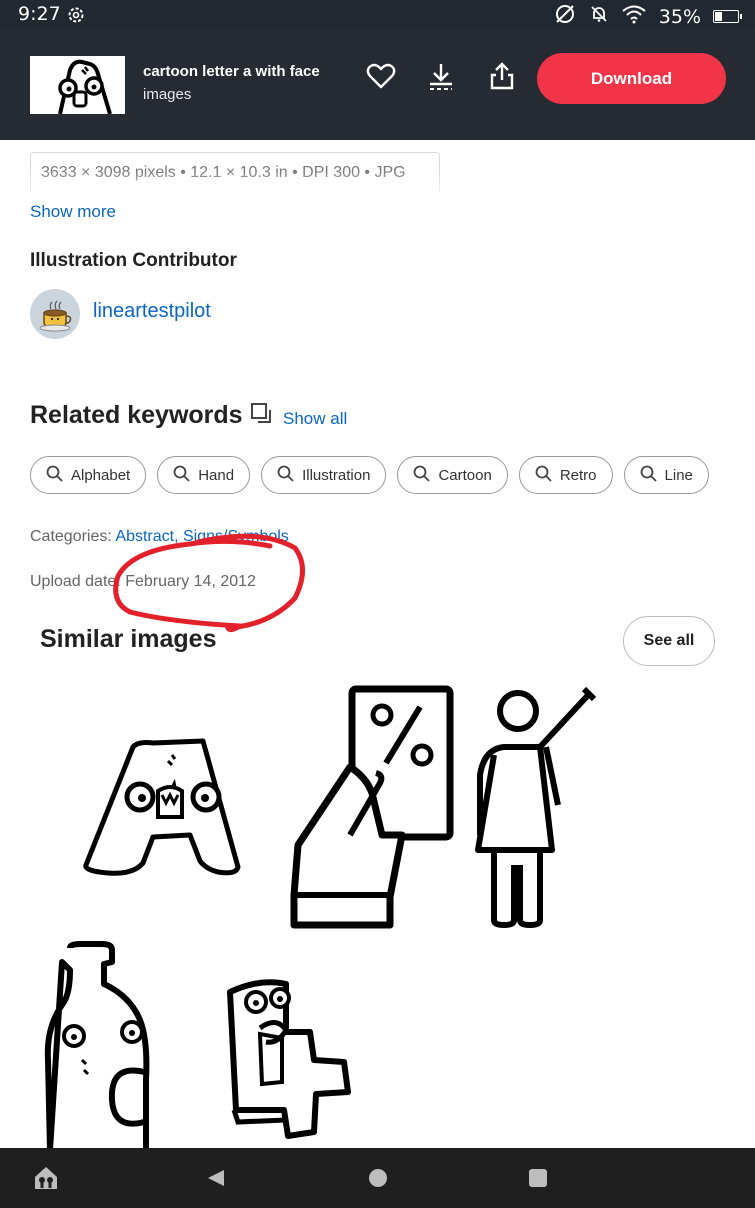 This screenshot has height=1208, width=755. I want to click on related-keywords-heading: Related keywords, so click(136, 415).